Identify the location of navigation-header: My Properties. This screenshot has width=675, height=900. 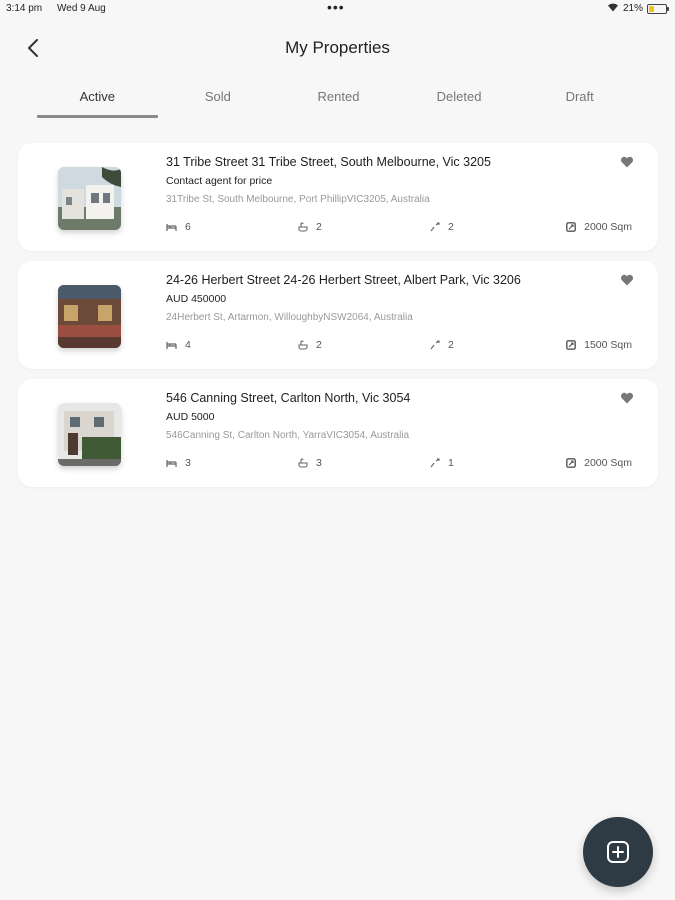
(337, 48).